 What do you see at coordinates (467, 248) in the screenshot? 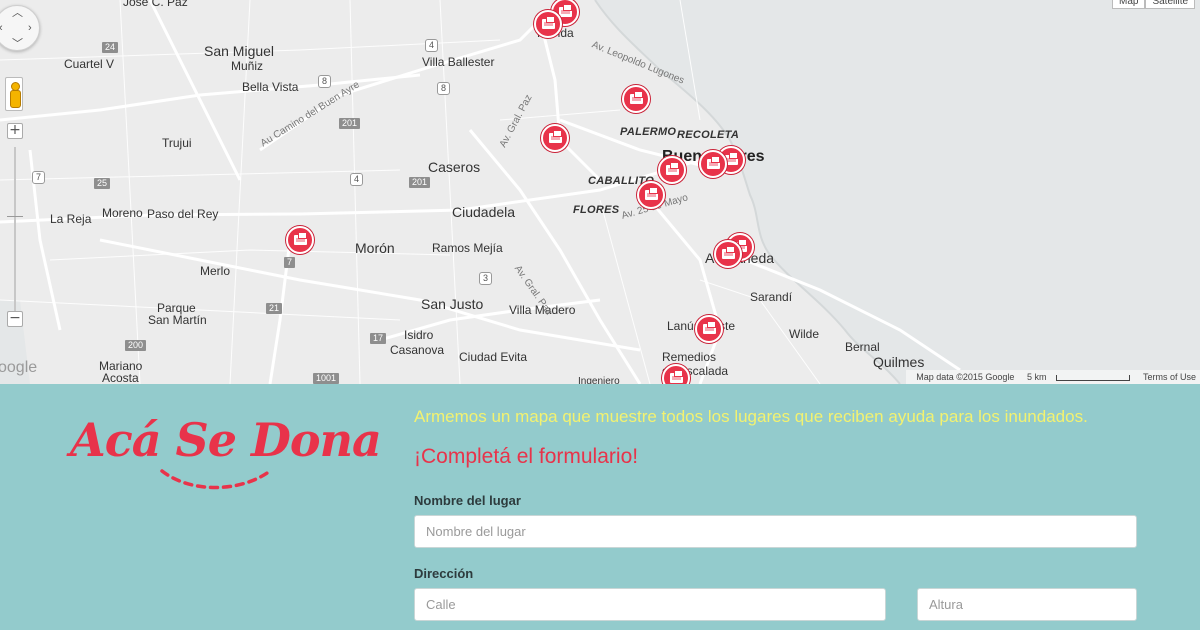
I see `map-label: Ramos Mejía` at bounding box center [467, 248].